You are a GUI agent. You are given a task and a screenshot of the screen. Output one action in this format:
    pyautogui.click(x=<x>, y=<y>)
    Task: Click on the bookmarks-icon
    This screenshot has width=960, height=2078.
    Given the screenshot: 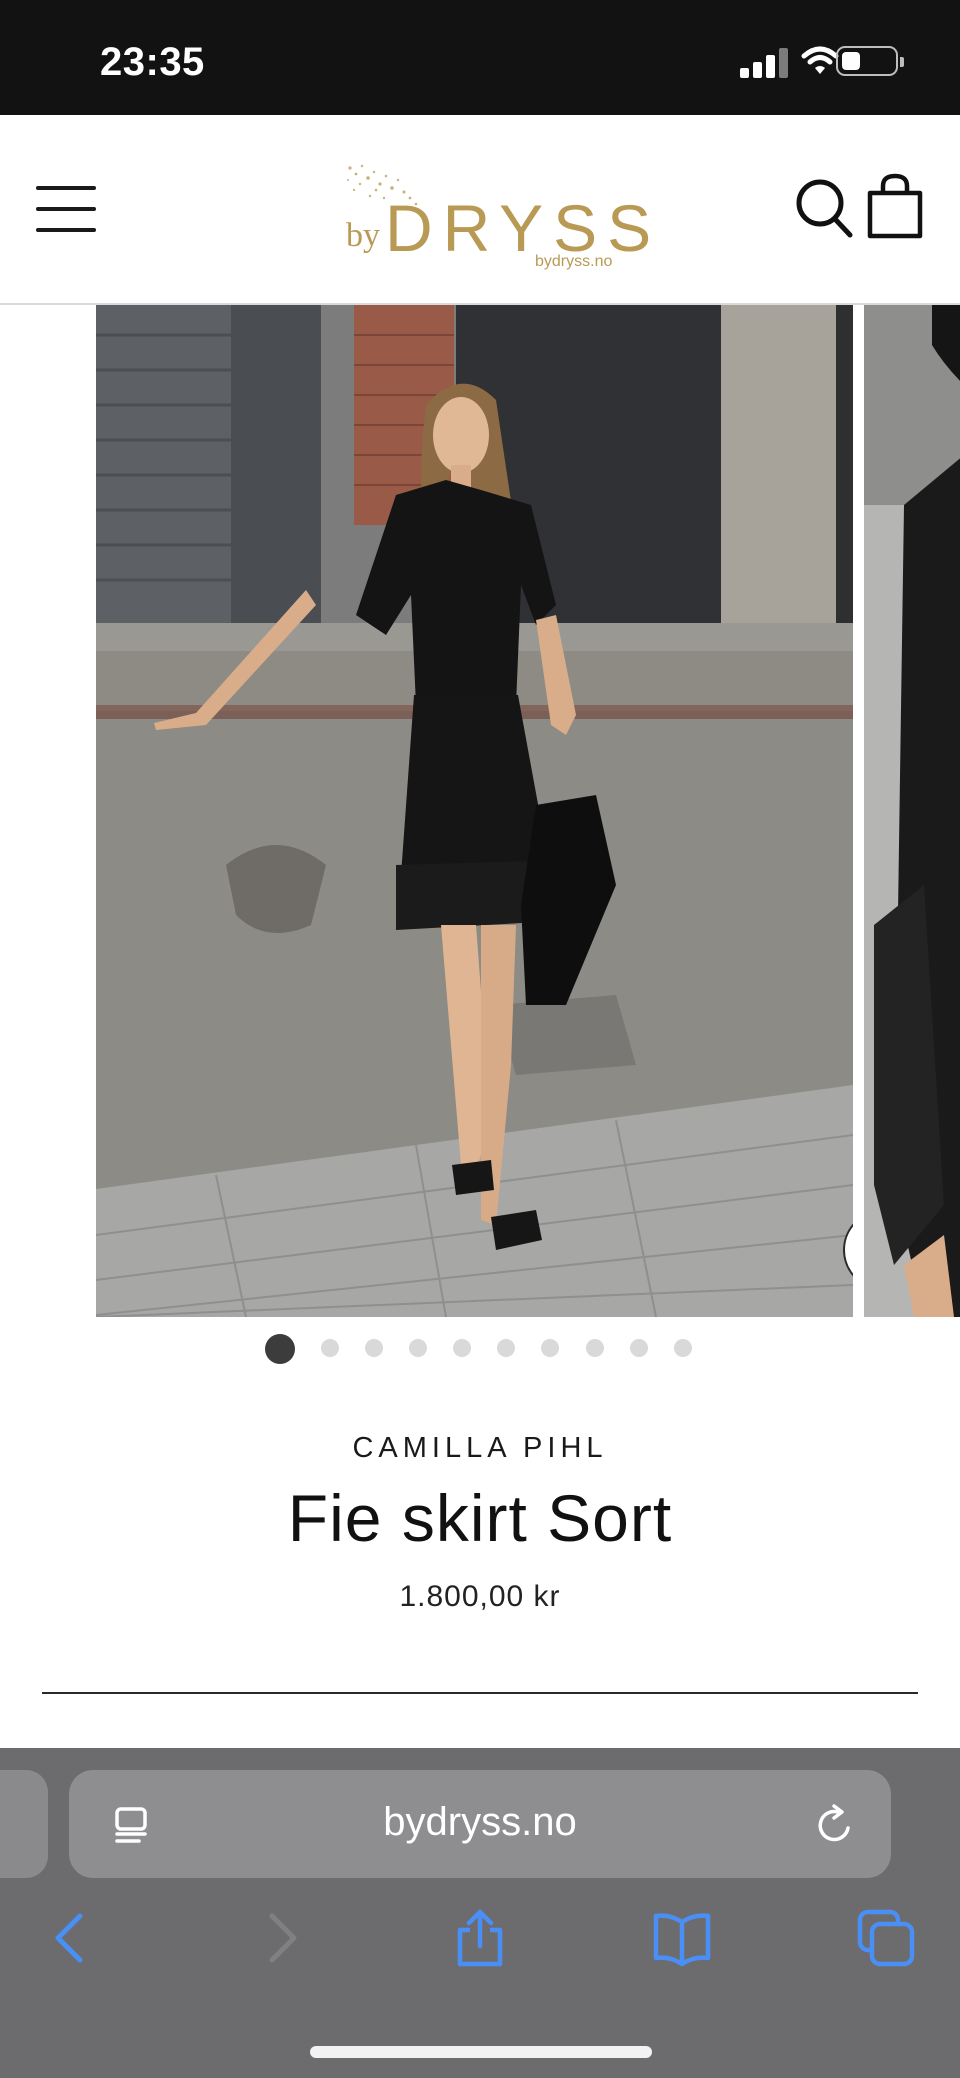 What is the action you would take?
    pyautogui.click(x=682, y=1938)
    